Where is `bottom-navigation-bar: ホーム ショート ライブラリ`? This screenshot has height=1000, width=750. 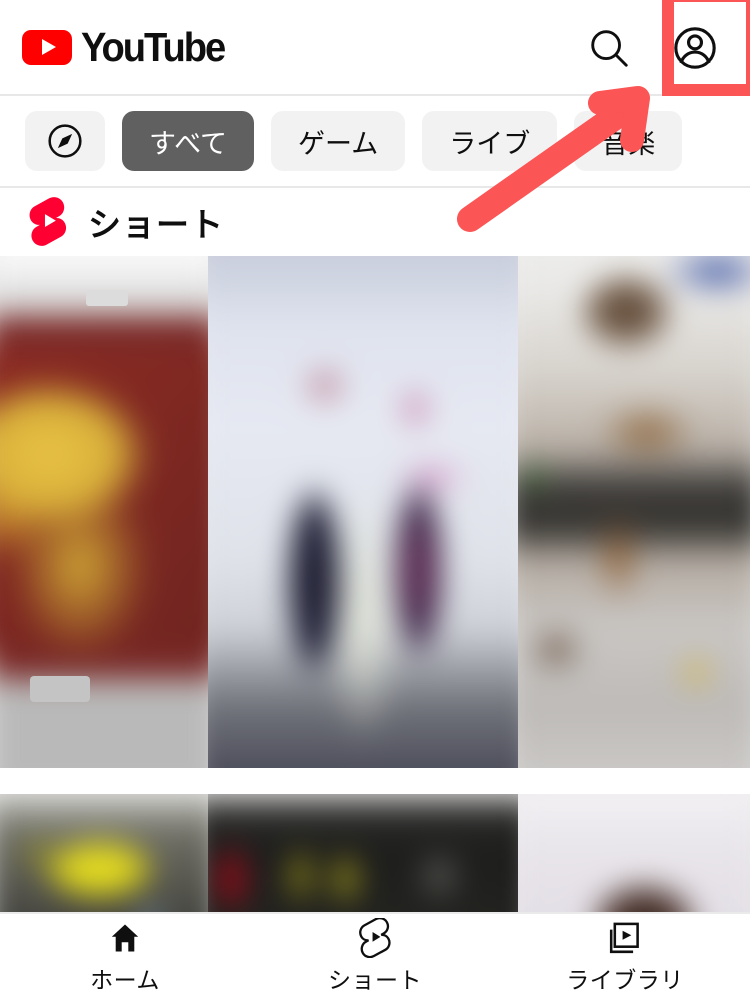
bottom-navigation-bar: ホーム ショート ライブラリ is located at coordinates (375, 956).